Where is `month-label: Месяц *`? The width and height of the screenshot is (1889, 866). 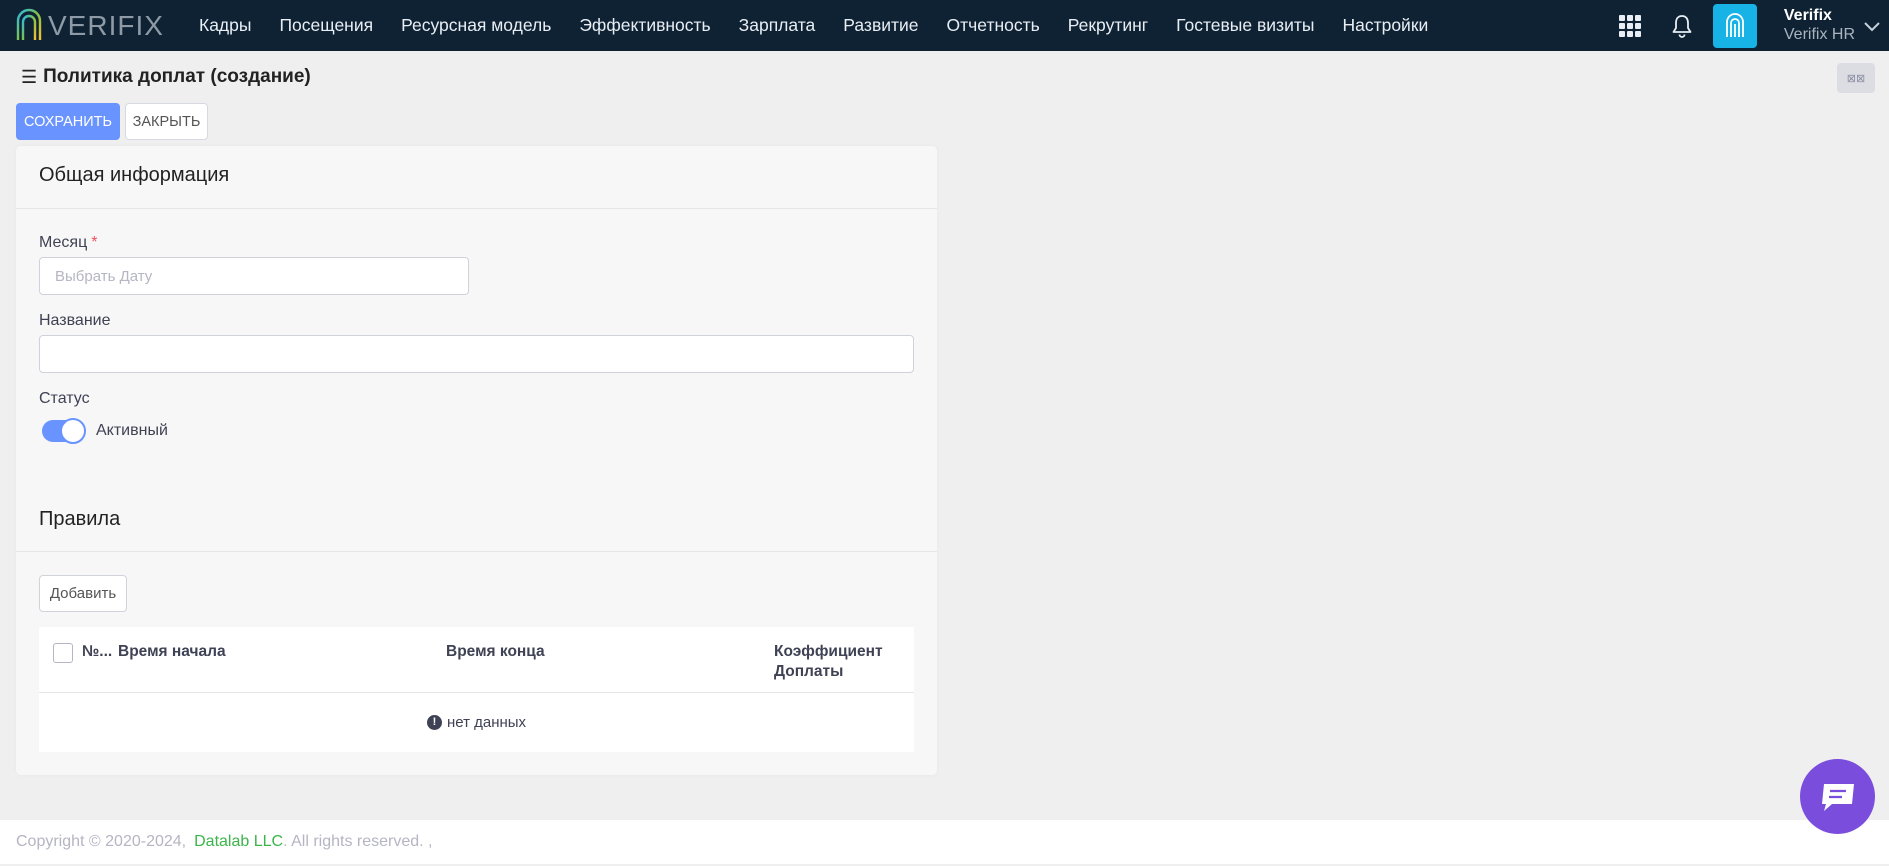 month-label: Месяц * is located at coordinates (68, 243).